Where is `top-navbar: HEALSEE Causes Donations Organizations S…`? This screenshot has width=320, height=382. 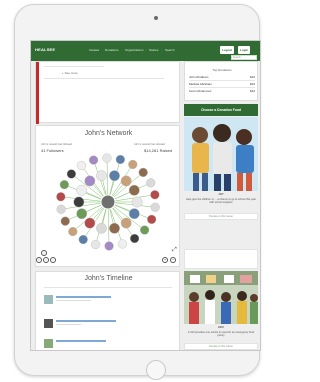
top-navbar: HEALSEE Causes Donations Organizations S… is located at coordinates (145, 51).